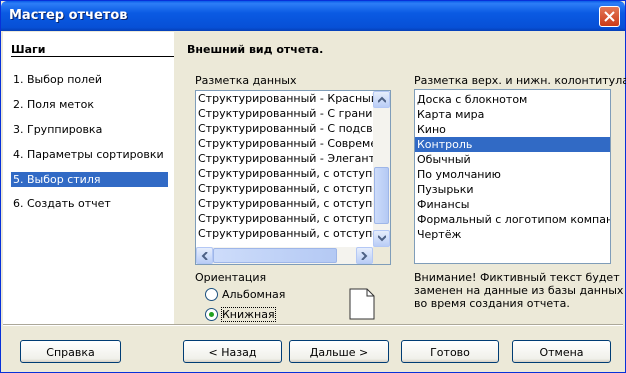 This screenshot has width=626, height=373. What do you see at coordinates (512, 189) in the screenshot?
I see `header-footer-item: Пузырьки` at bounding box center [512, 189].